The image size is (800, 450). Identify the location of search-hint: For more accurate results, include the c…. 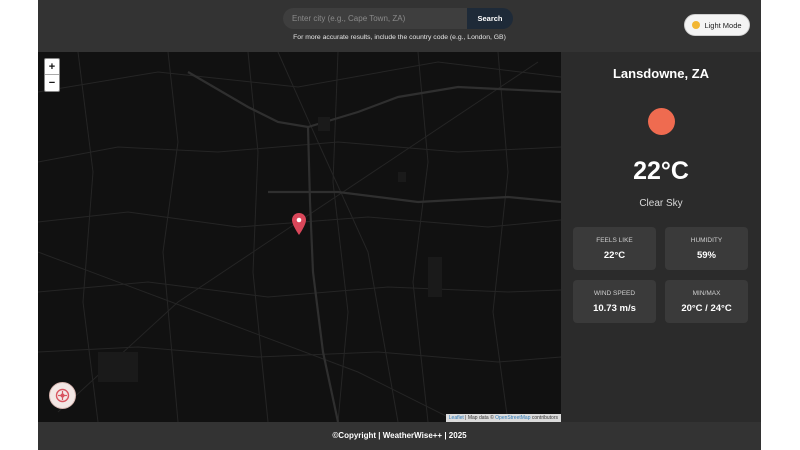
(399, 37).